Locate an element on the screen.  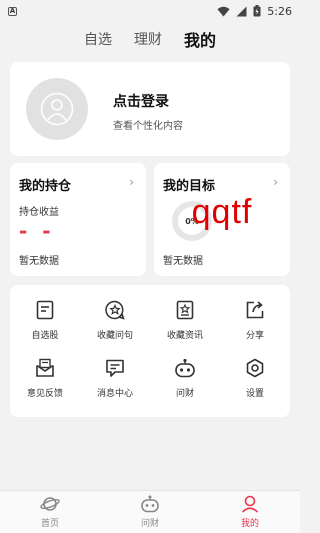
menu-item-wencai: 问财 is located at coordinates (185, 378).